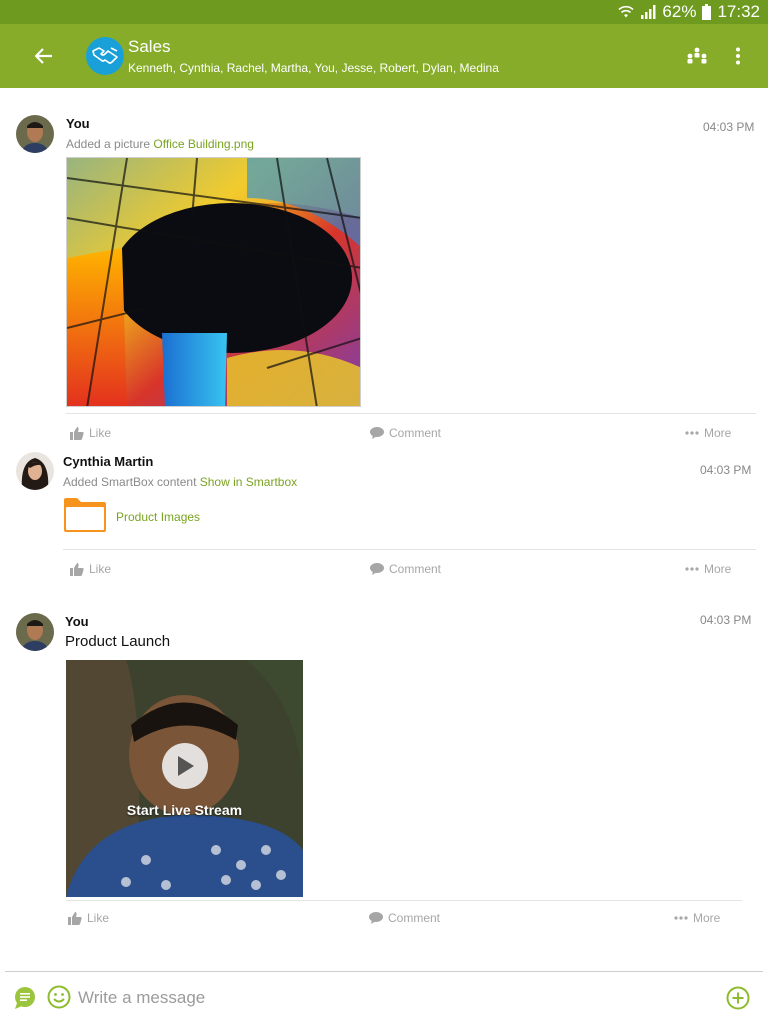 Image resolution: width=768 pixels, height=1024 pixels. Describe the element at coordinates (149, 47) in the screenshot. I see `group-title: Sales` at that location.